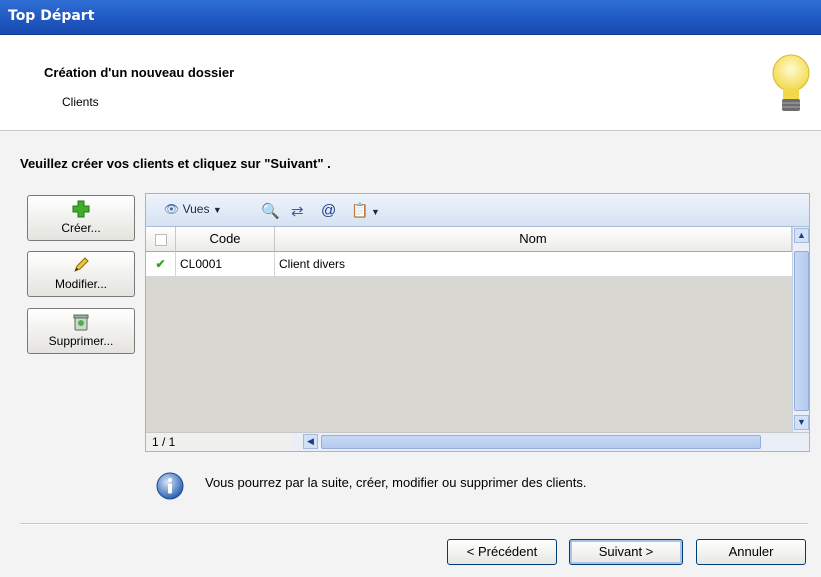 This screenshot has width=821, height=577. What do you see at coordinates (81, 209) in the screenshot?
I see `plus-icon` at bounding box center [81, 209].